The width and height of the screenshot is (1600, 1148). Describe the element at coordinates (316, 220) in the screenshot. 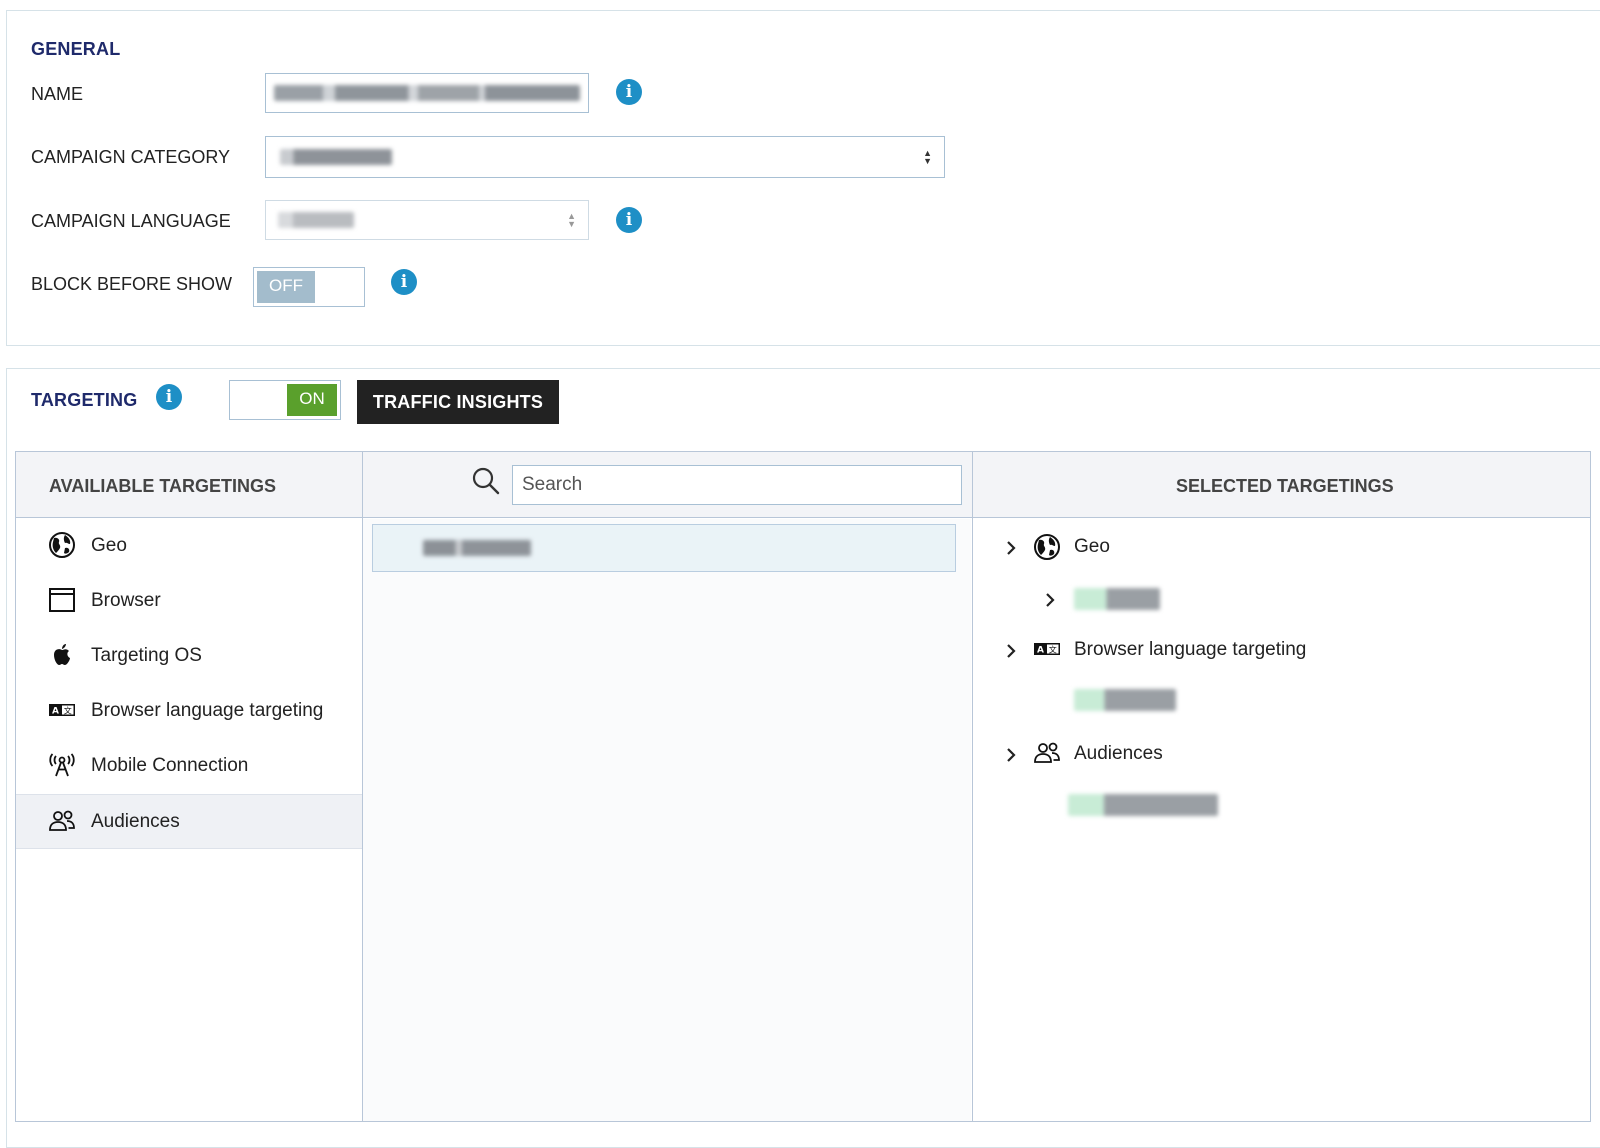

I see `language-value-redacted` at that location.